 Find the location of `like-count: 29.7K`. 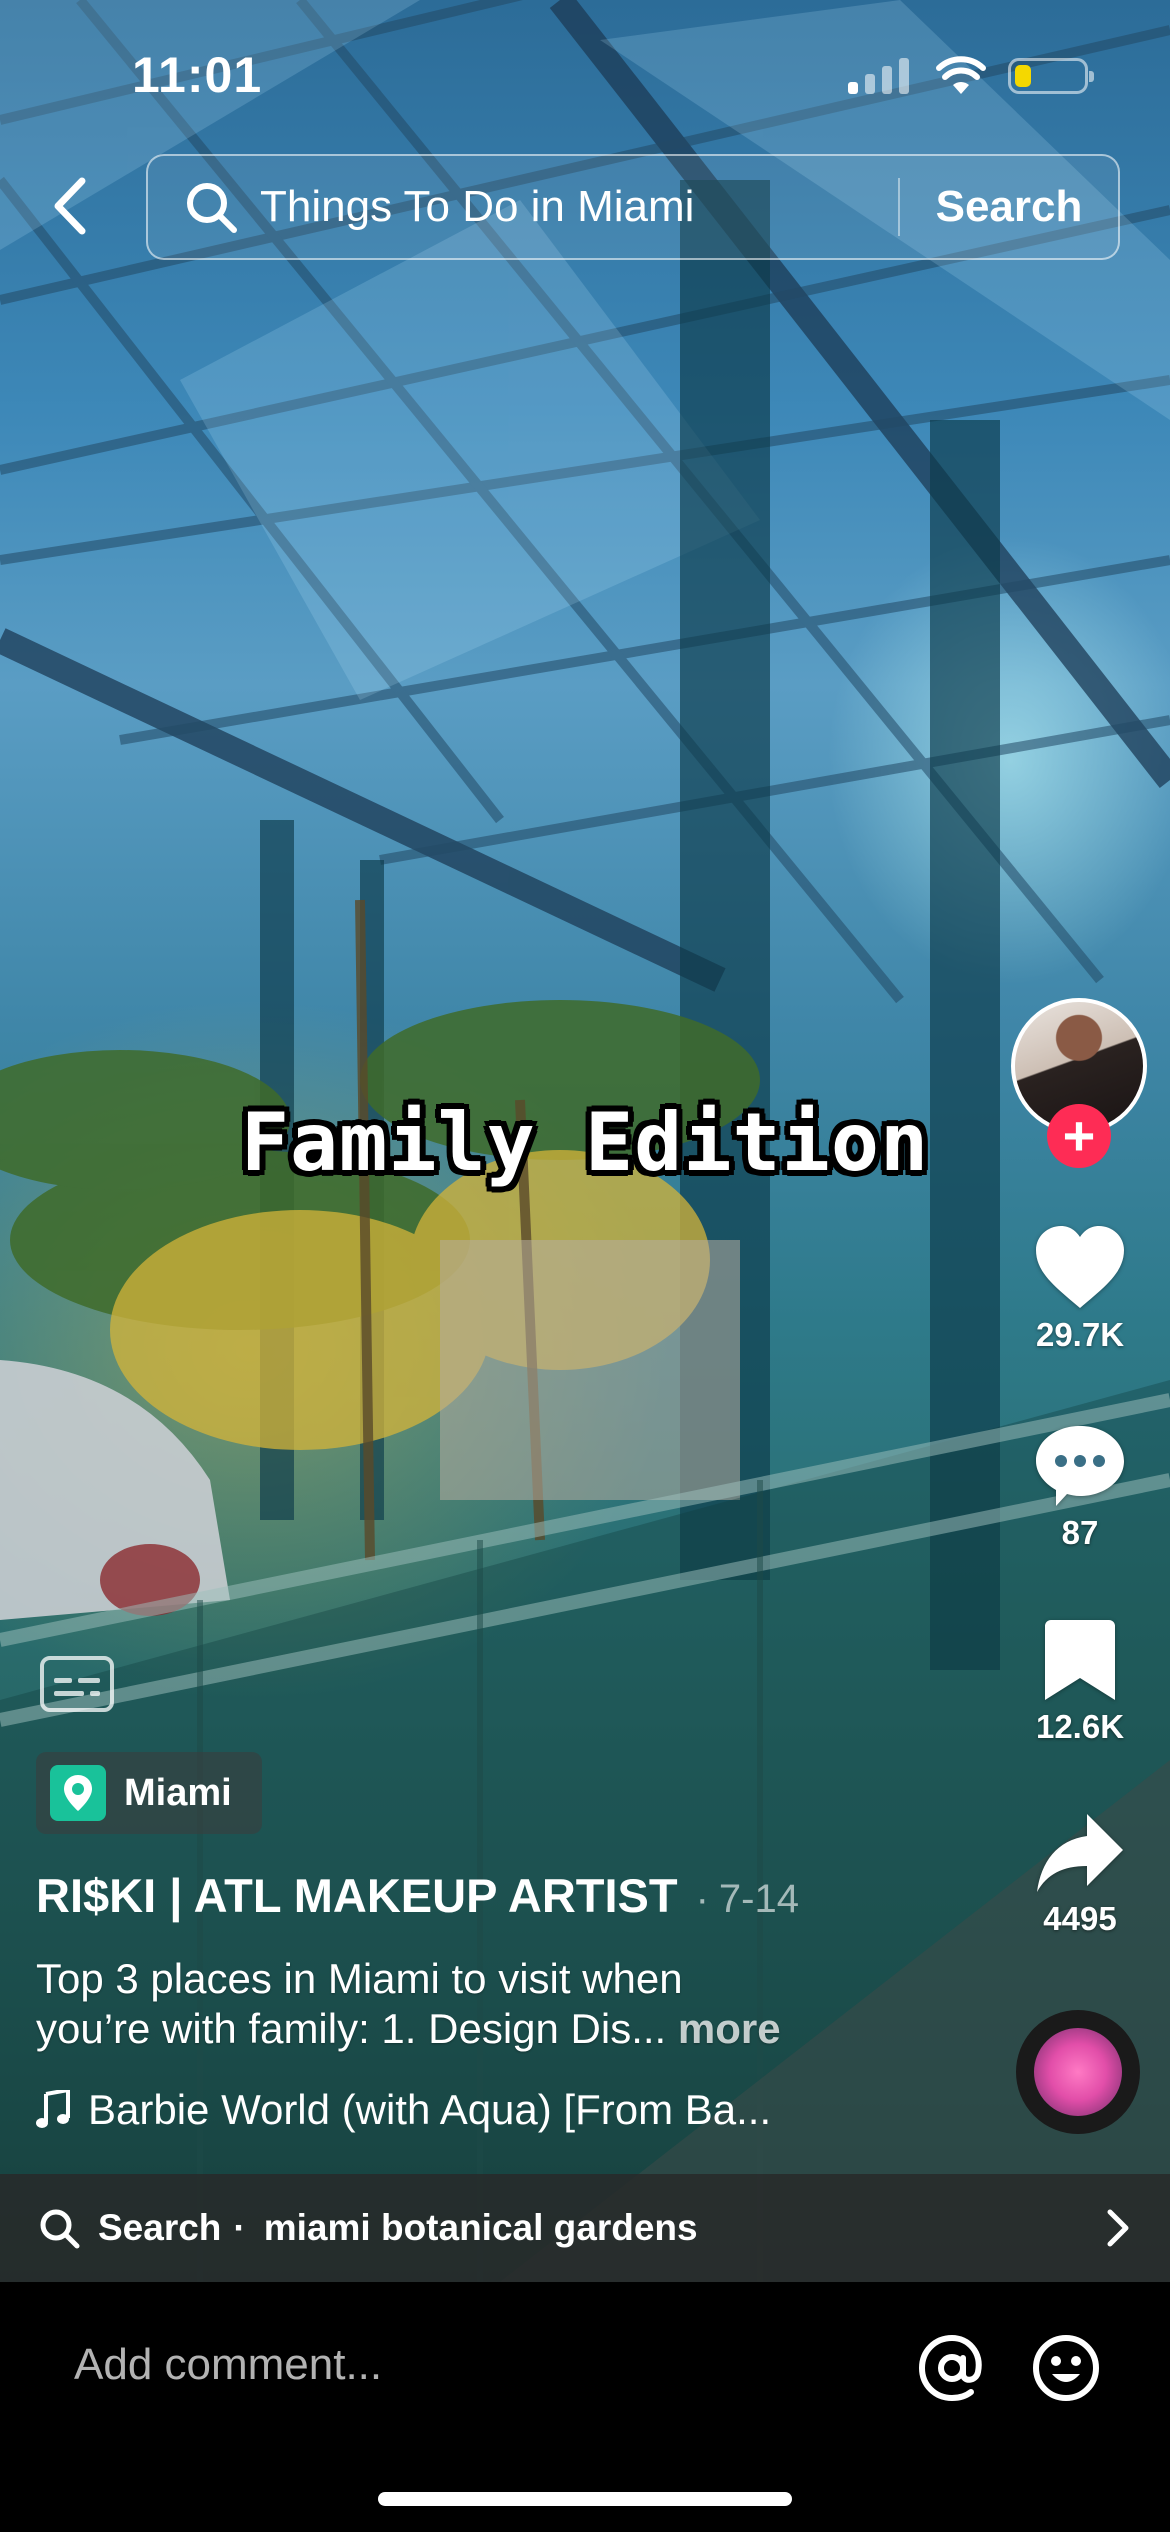

like-count: 29.7K is located at coordinates (1080, 1334).